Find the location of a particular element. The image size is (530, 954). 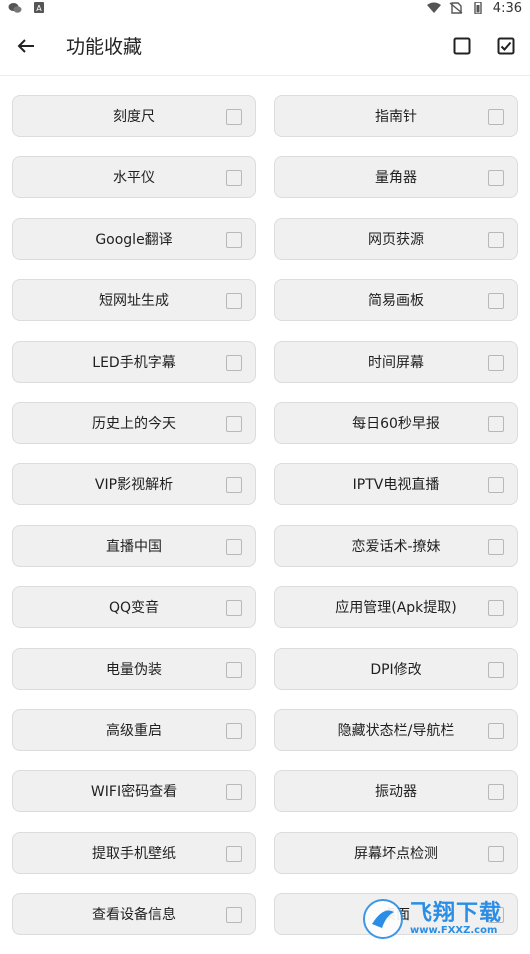

battery-icon is located at coordinates (478, 8).